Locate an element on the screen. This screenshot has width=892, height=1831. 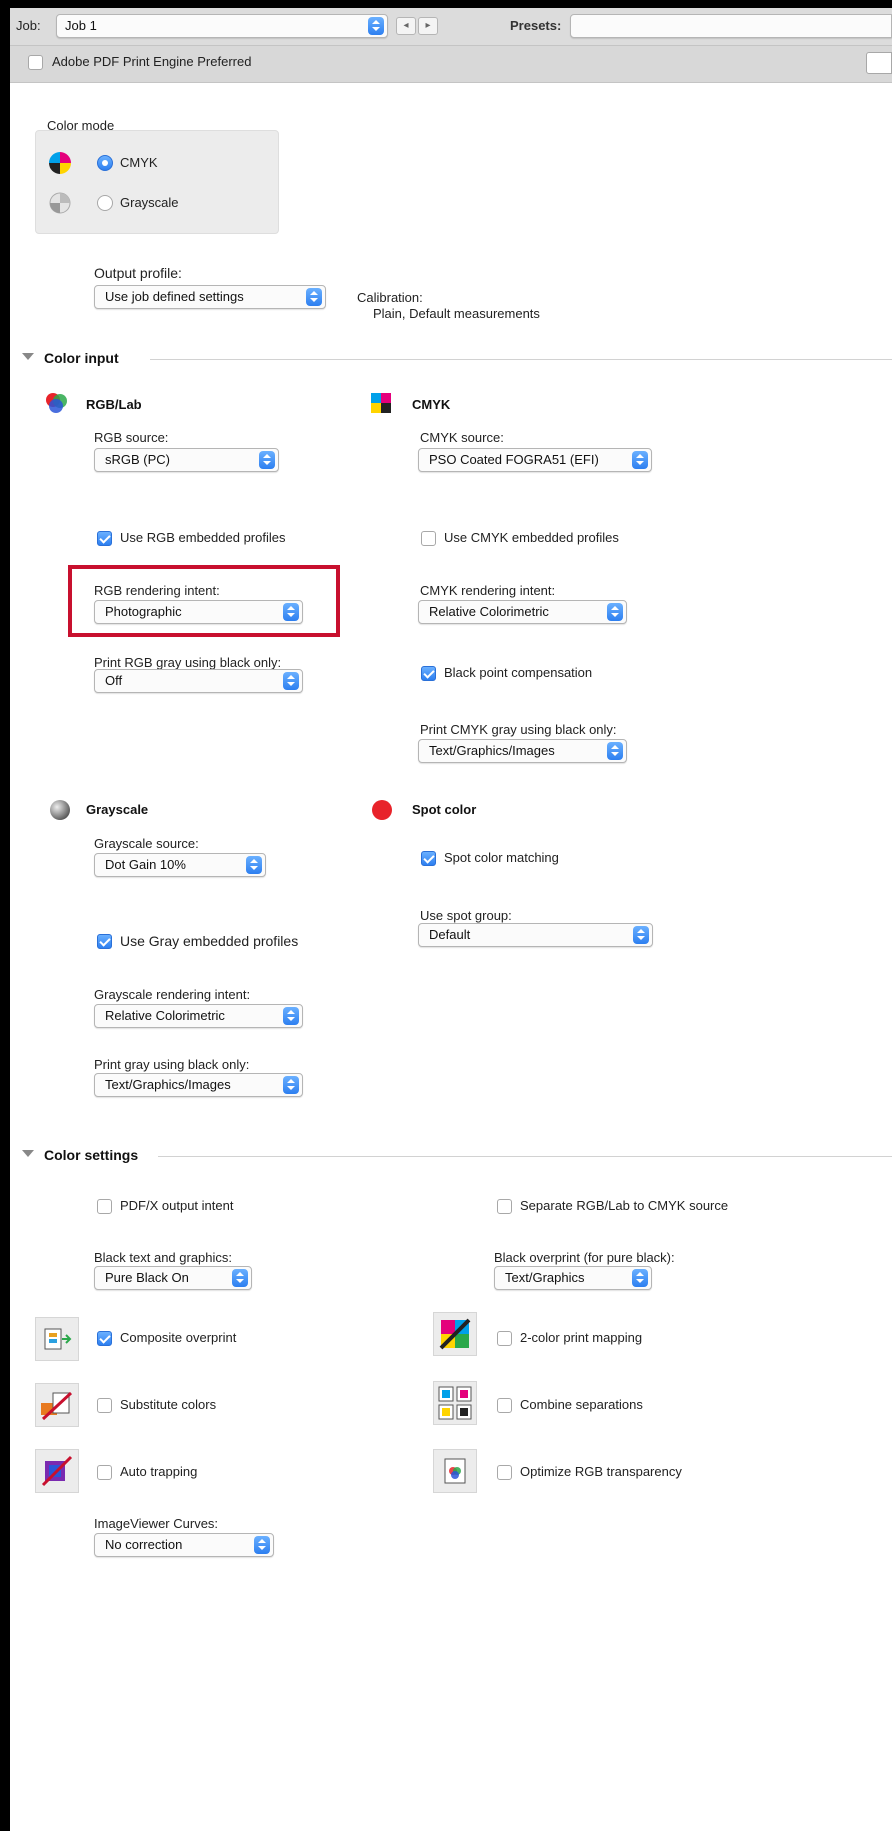
rgb-source-label: RGB source: is located at coordinates (131, 437).